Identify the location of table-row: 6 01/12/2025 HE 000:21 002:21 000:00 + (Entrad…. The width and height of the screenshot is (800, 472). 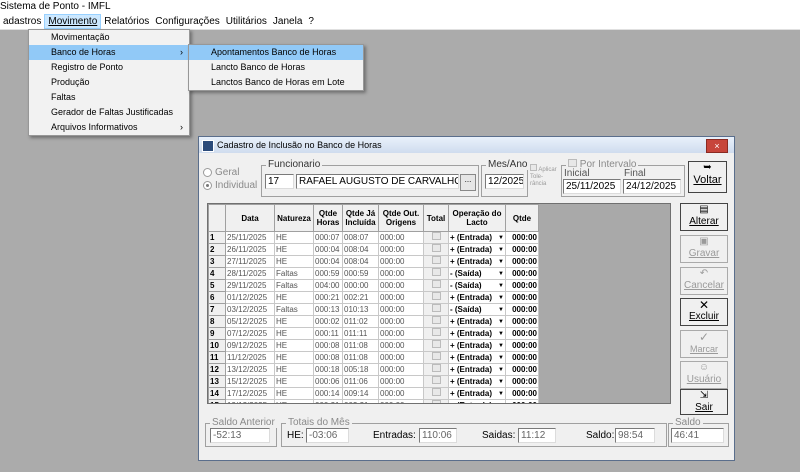
(373, 297).